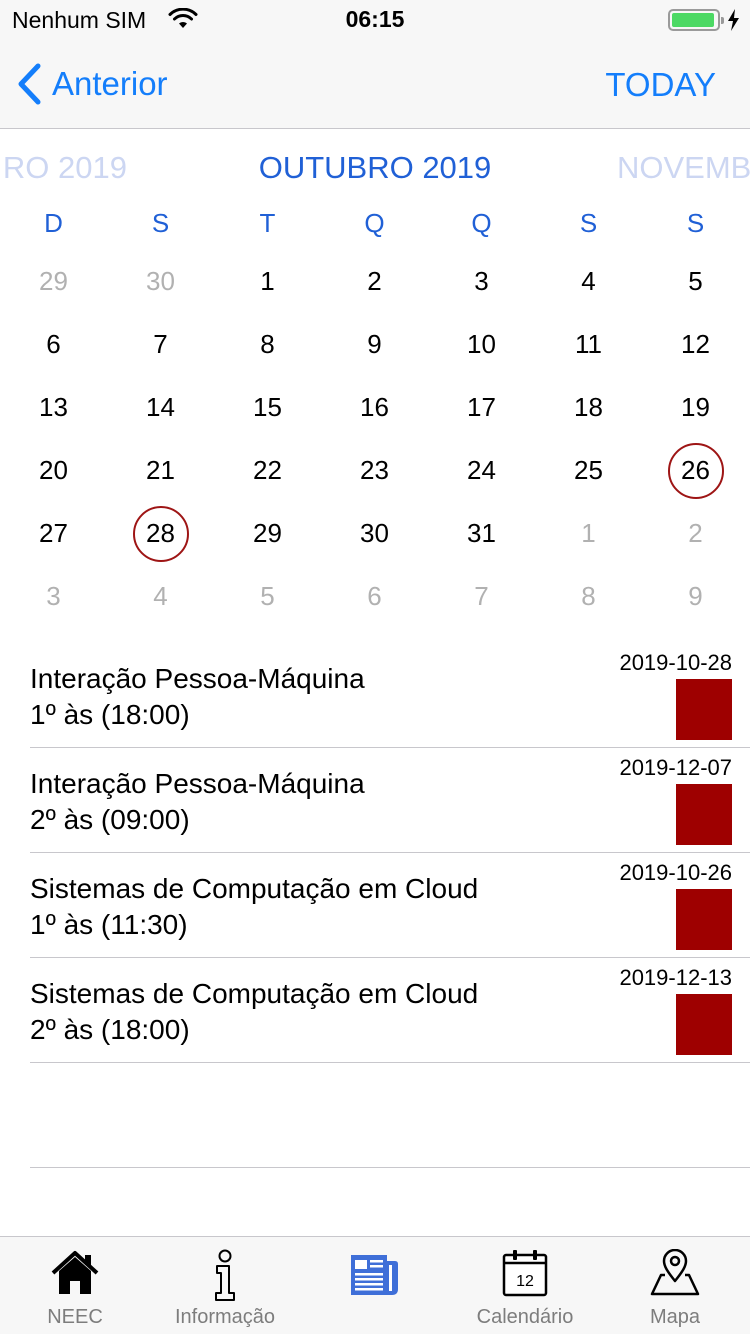 Image resolution: width=750 pixels, height=1334 pixels. Describe the element at coordinates (75, 1272) in the screenshot. I see `home-icon` at that location.